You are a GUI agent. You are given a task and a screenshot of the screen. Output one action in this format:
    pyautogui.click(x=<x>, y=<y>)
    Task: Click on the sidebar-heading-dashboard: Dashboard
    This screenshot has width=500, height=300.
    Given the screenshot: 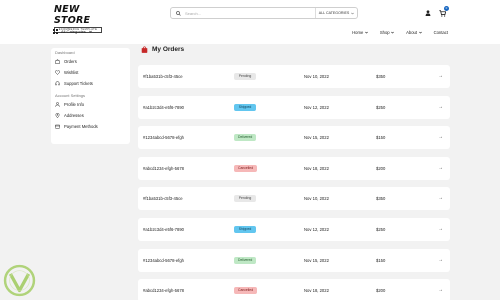 What is the action you would take?
    pyautogui.click(x=65, y=52)
    